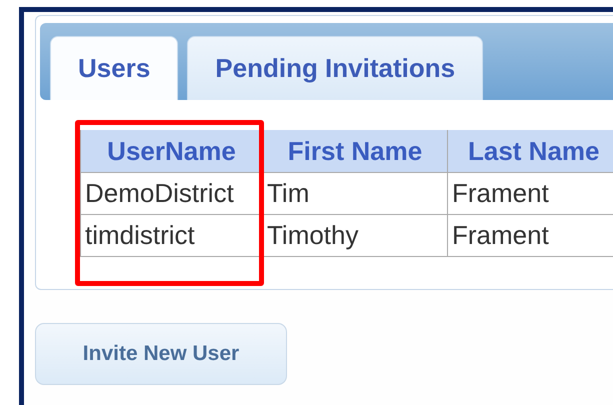 The width and height of the screenshot is (613, 405). Describe the element at coordinates (335, 68) in the screenshot. I see `tab: Pending Invitations` at that location.